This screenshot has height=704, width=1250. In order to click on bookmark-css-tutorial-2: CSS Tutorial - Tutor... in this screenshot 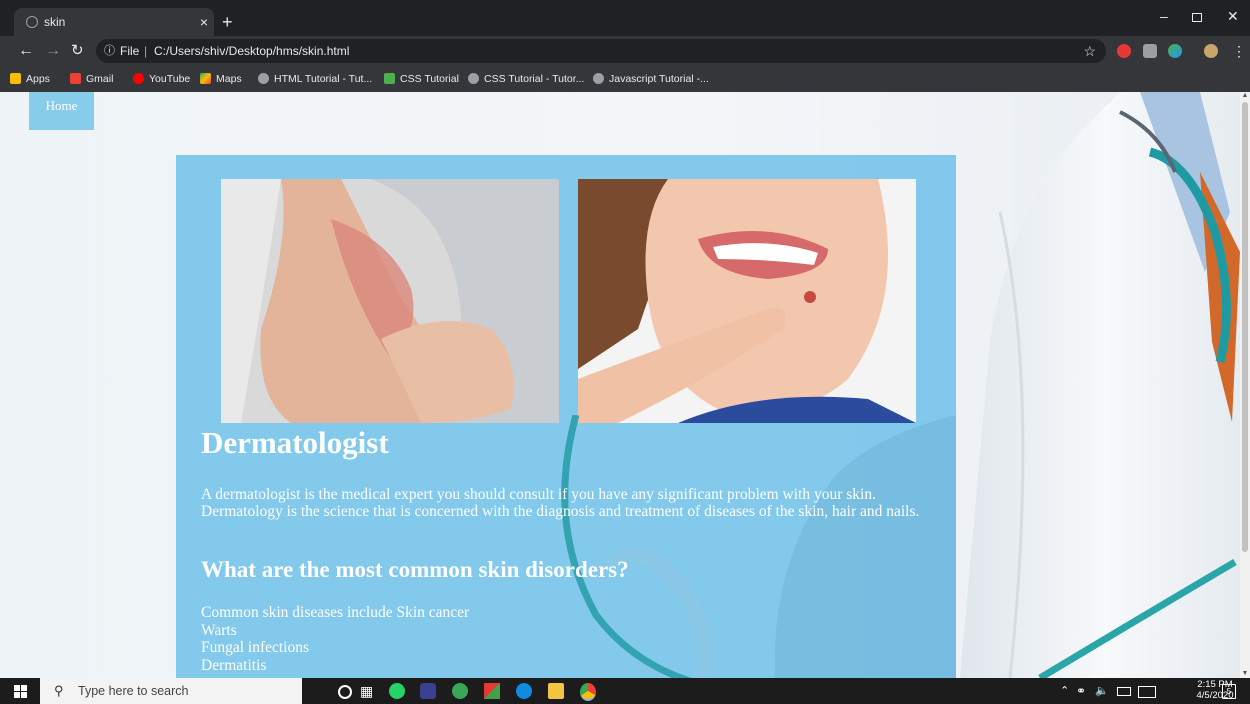, I will do `click(526, 79)`.